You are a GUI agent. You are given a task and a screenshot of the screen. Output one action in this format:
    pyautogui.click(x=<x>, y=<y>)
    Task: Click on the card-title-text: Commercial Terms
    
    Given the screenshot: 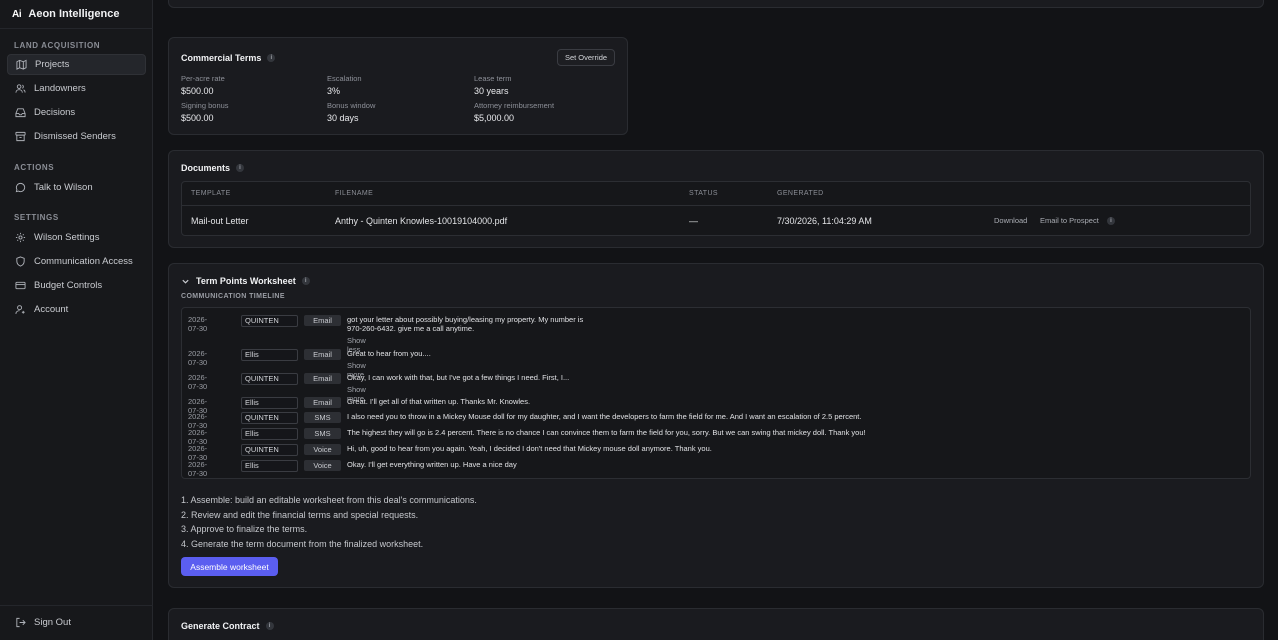 What is the action you would take?
    pyautogui.click(x=221, y=58)
    